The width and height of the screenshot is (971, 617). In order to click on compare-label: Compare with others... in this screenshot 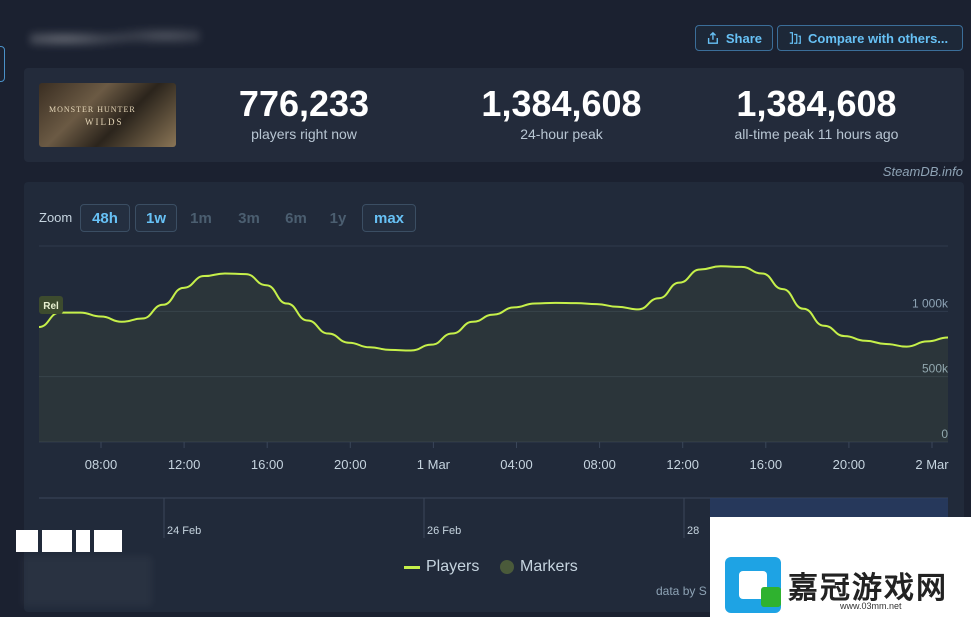, I will do `click(878, 38)`.